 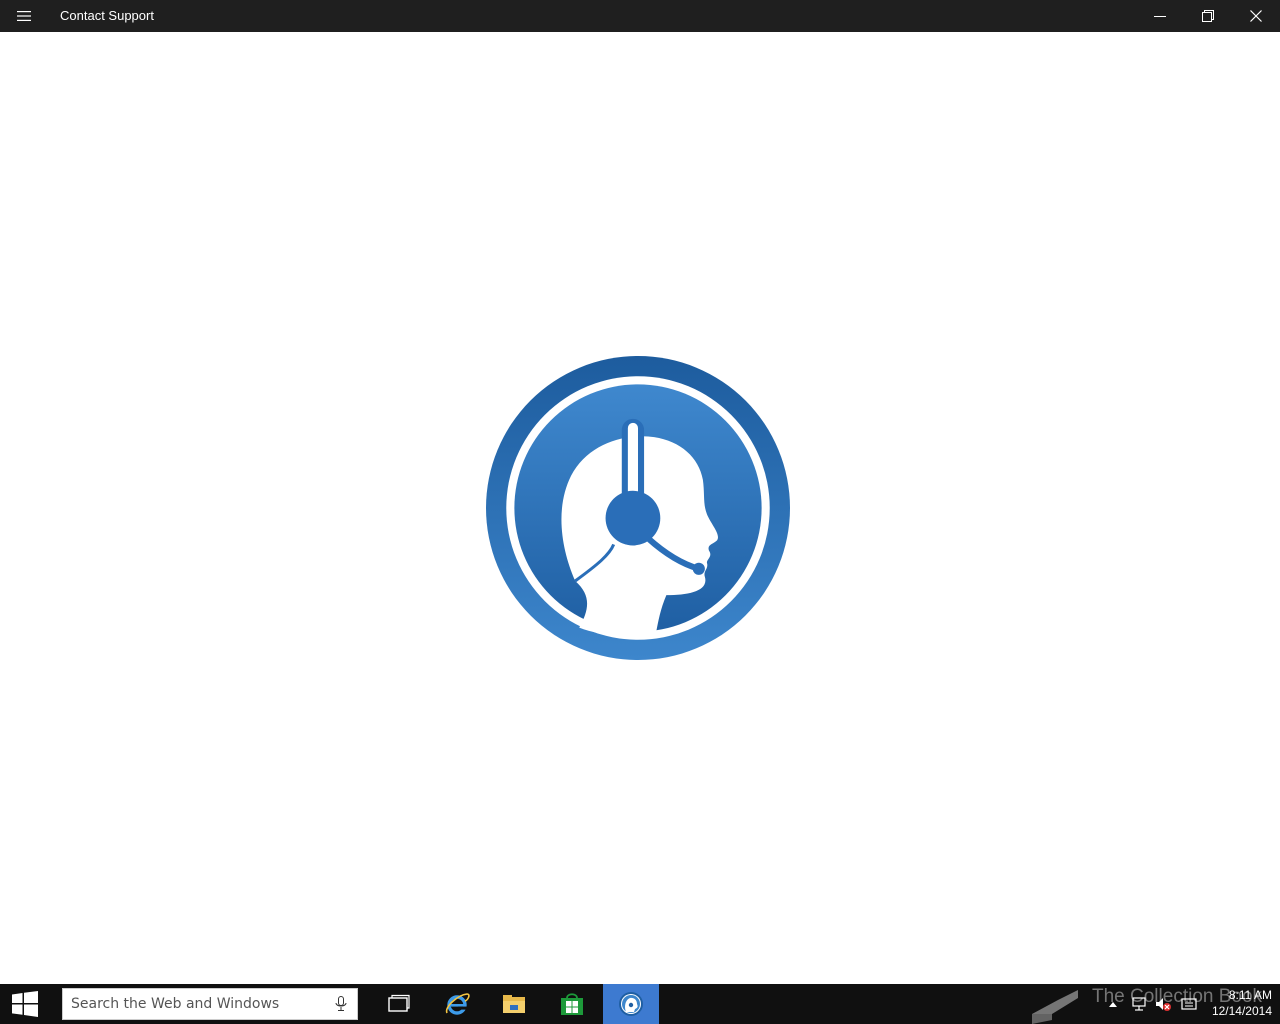 I want to click on internet-explorer-icon, so click(x=457, y=1004).